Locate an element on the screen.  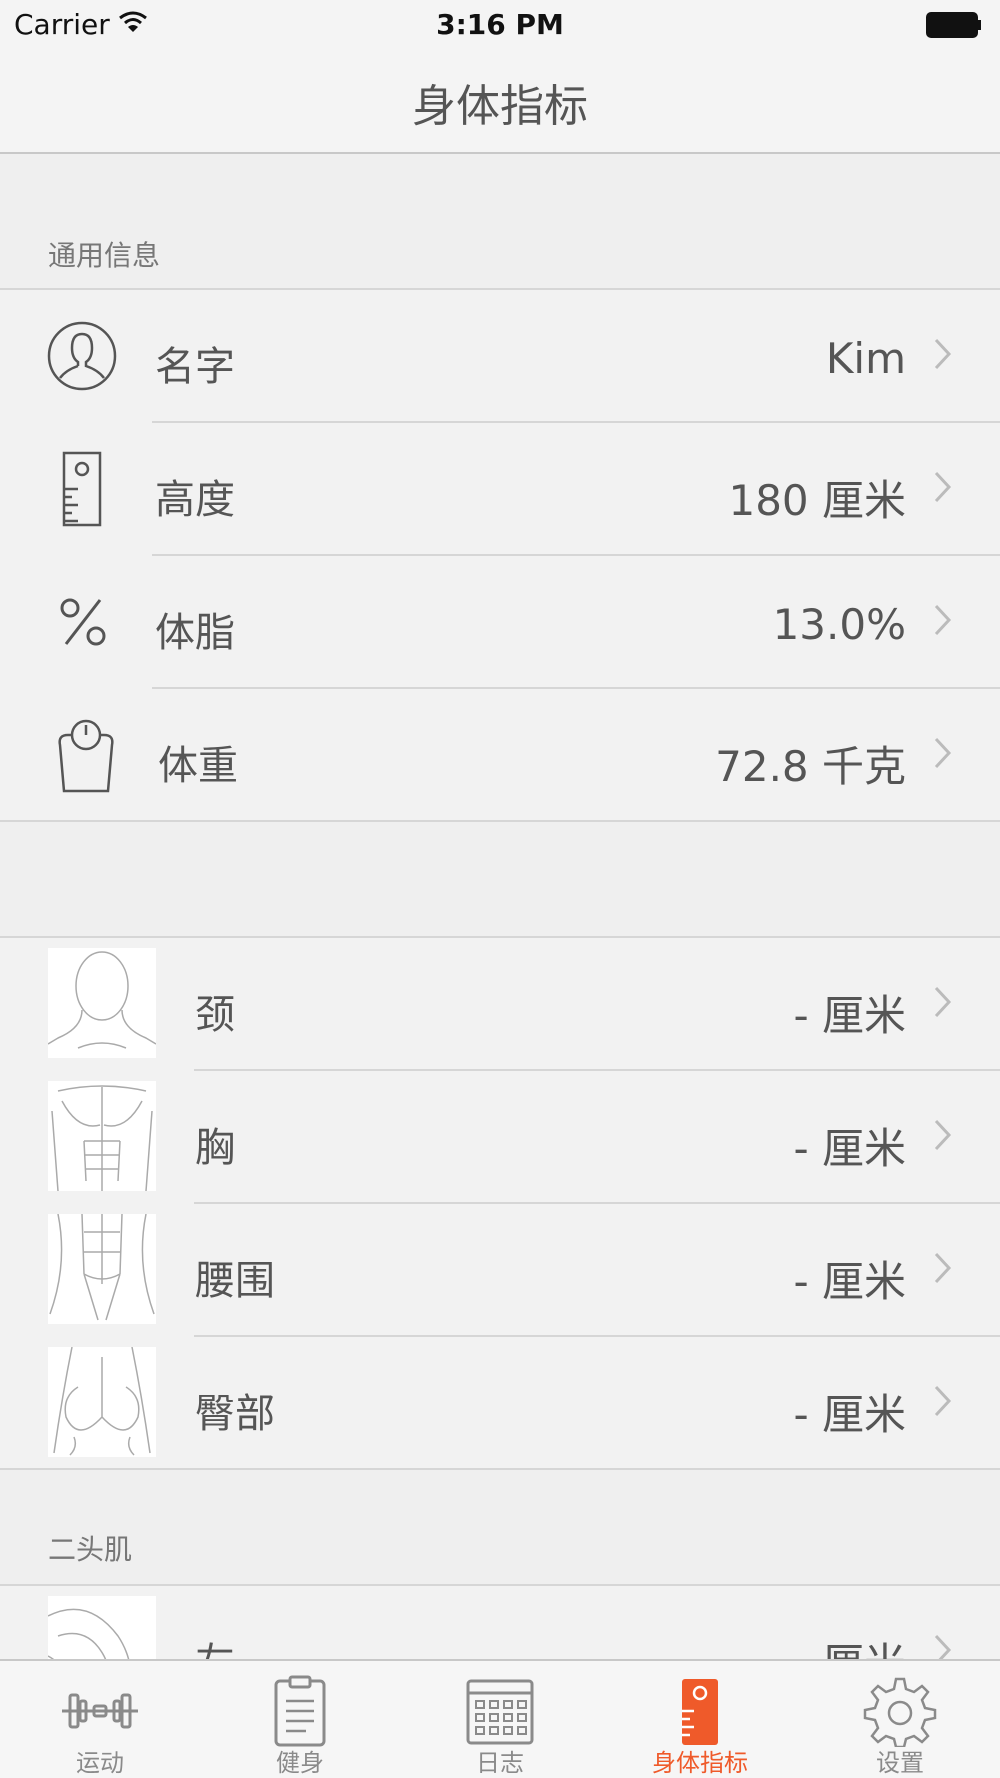
row-label: 左 is located at coordinates (215, 1644).